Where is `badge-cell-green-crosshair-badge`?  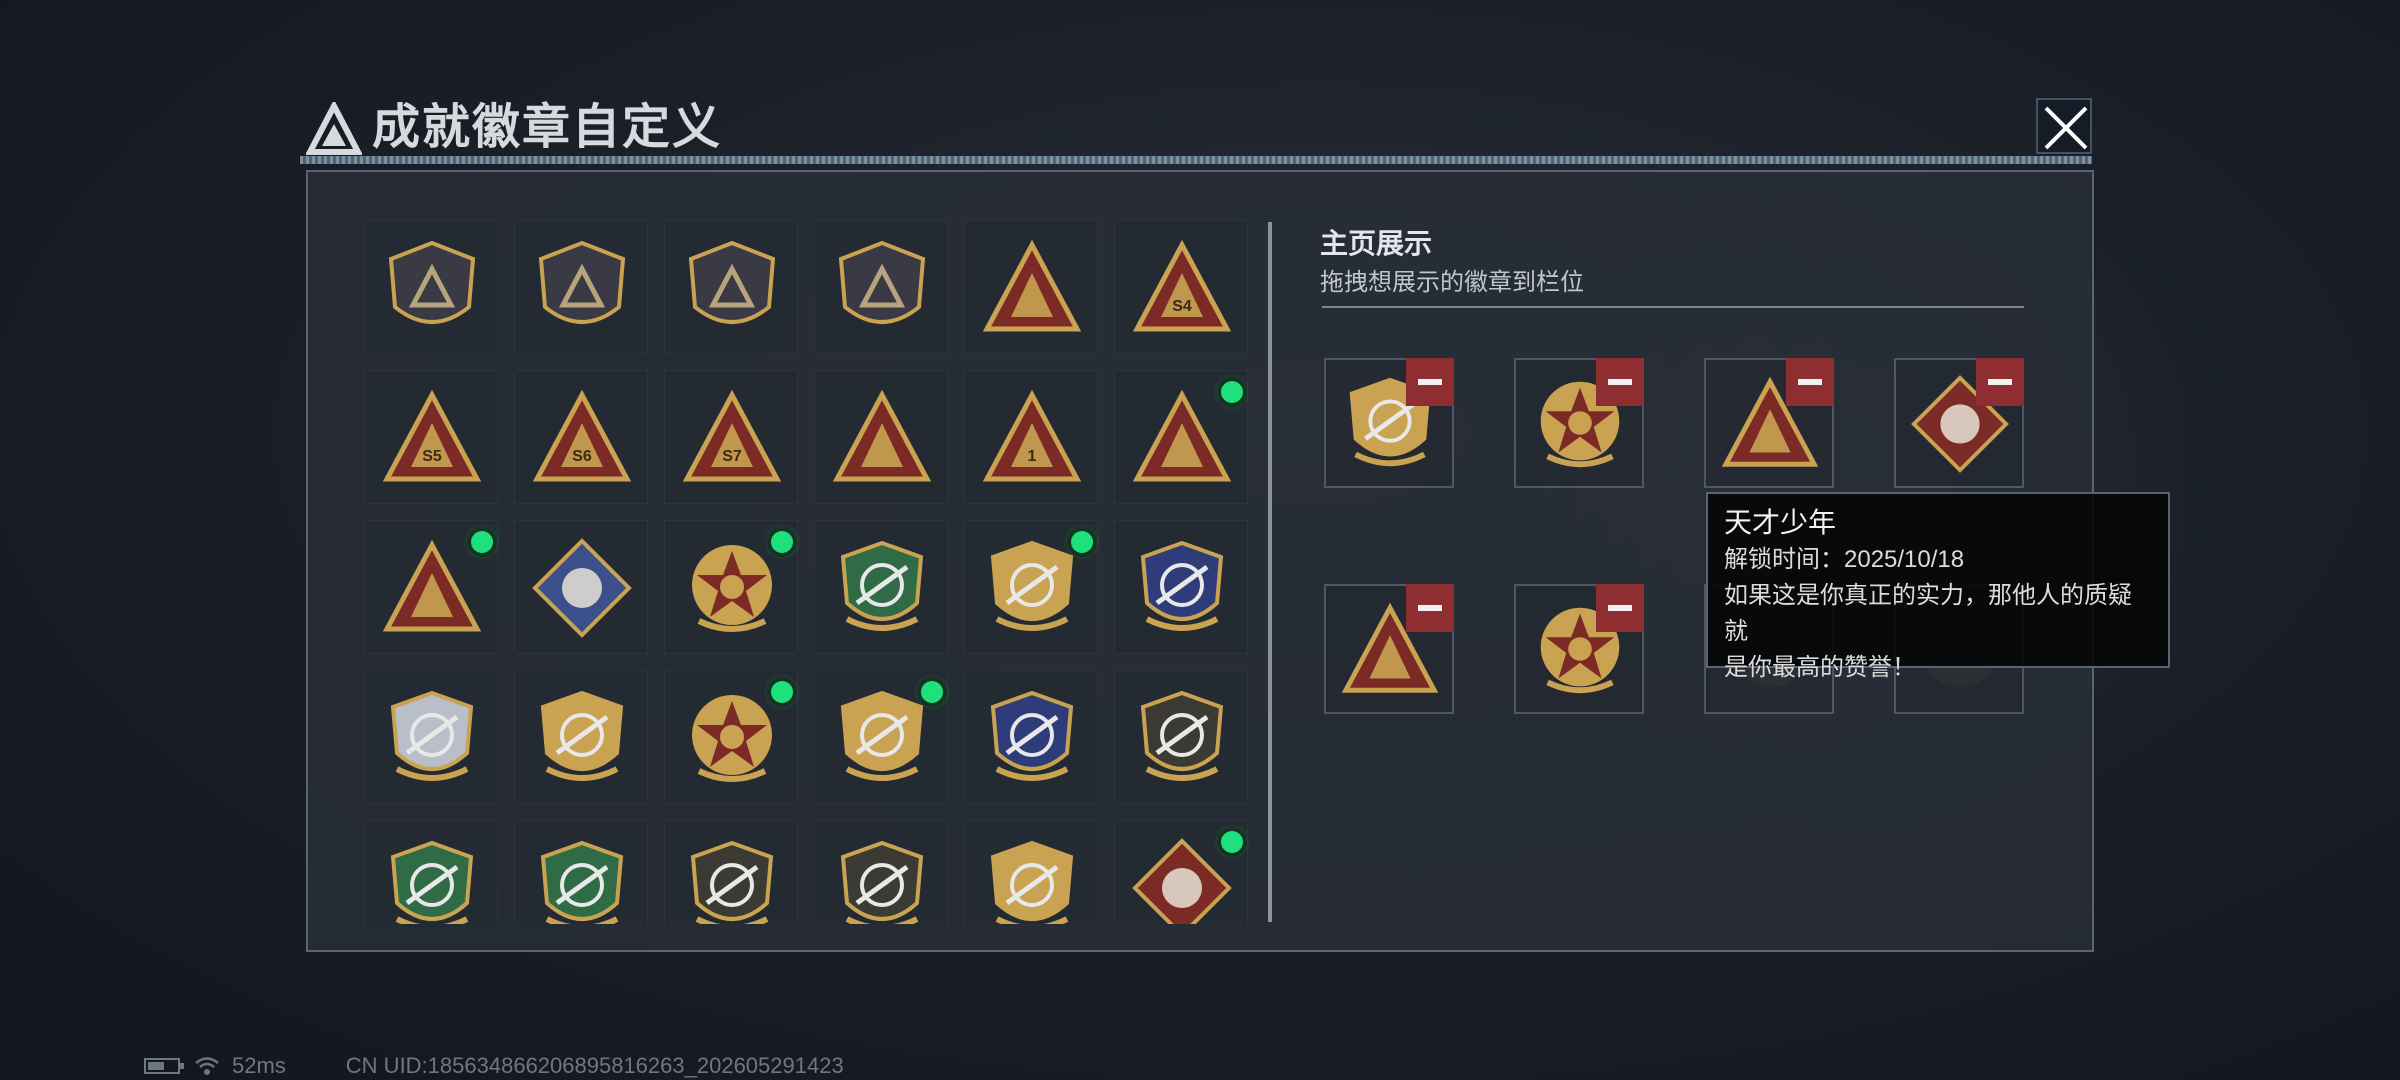 badge-cell-green-crosshair-badge is located at coordinates (581, 872).